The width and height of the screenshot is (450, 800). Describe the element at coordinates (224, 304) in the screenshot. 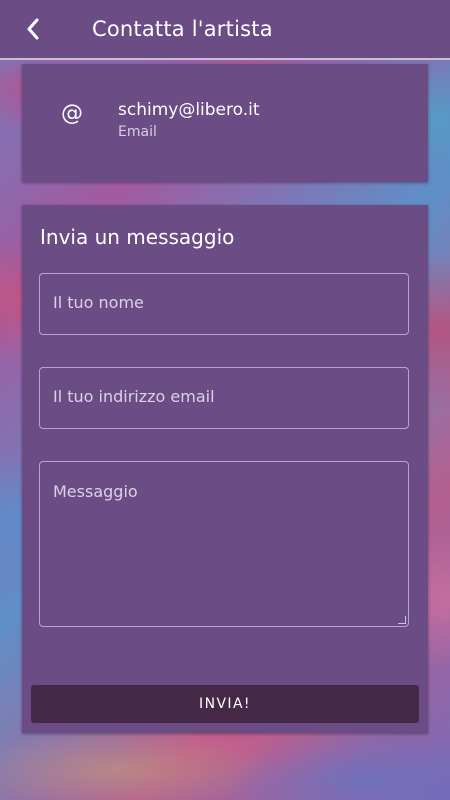

I see `name-field: Il tuo nome` at that location.